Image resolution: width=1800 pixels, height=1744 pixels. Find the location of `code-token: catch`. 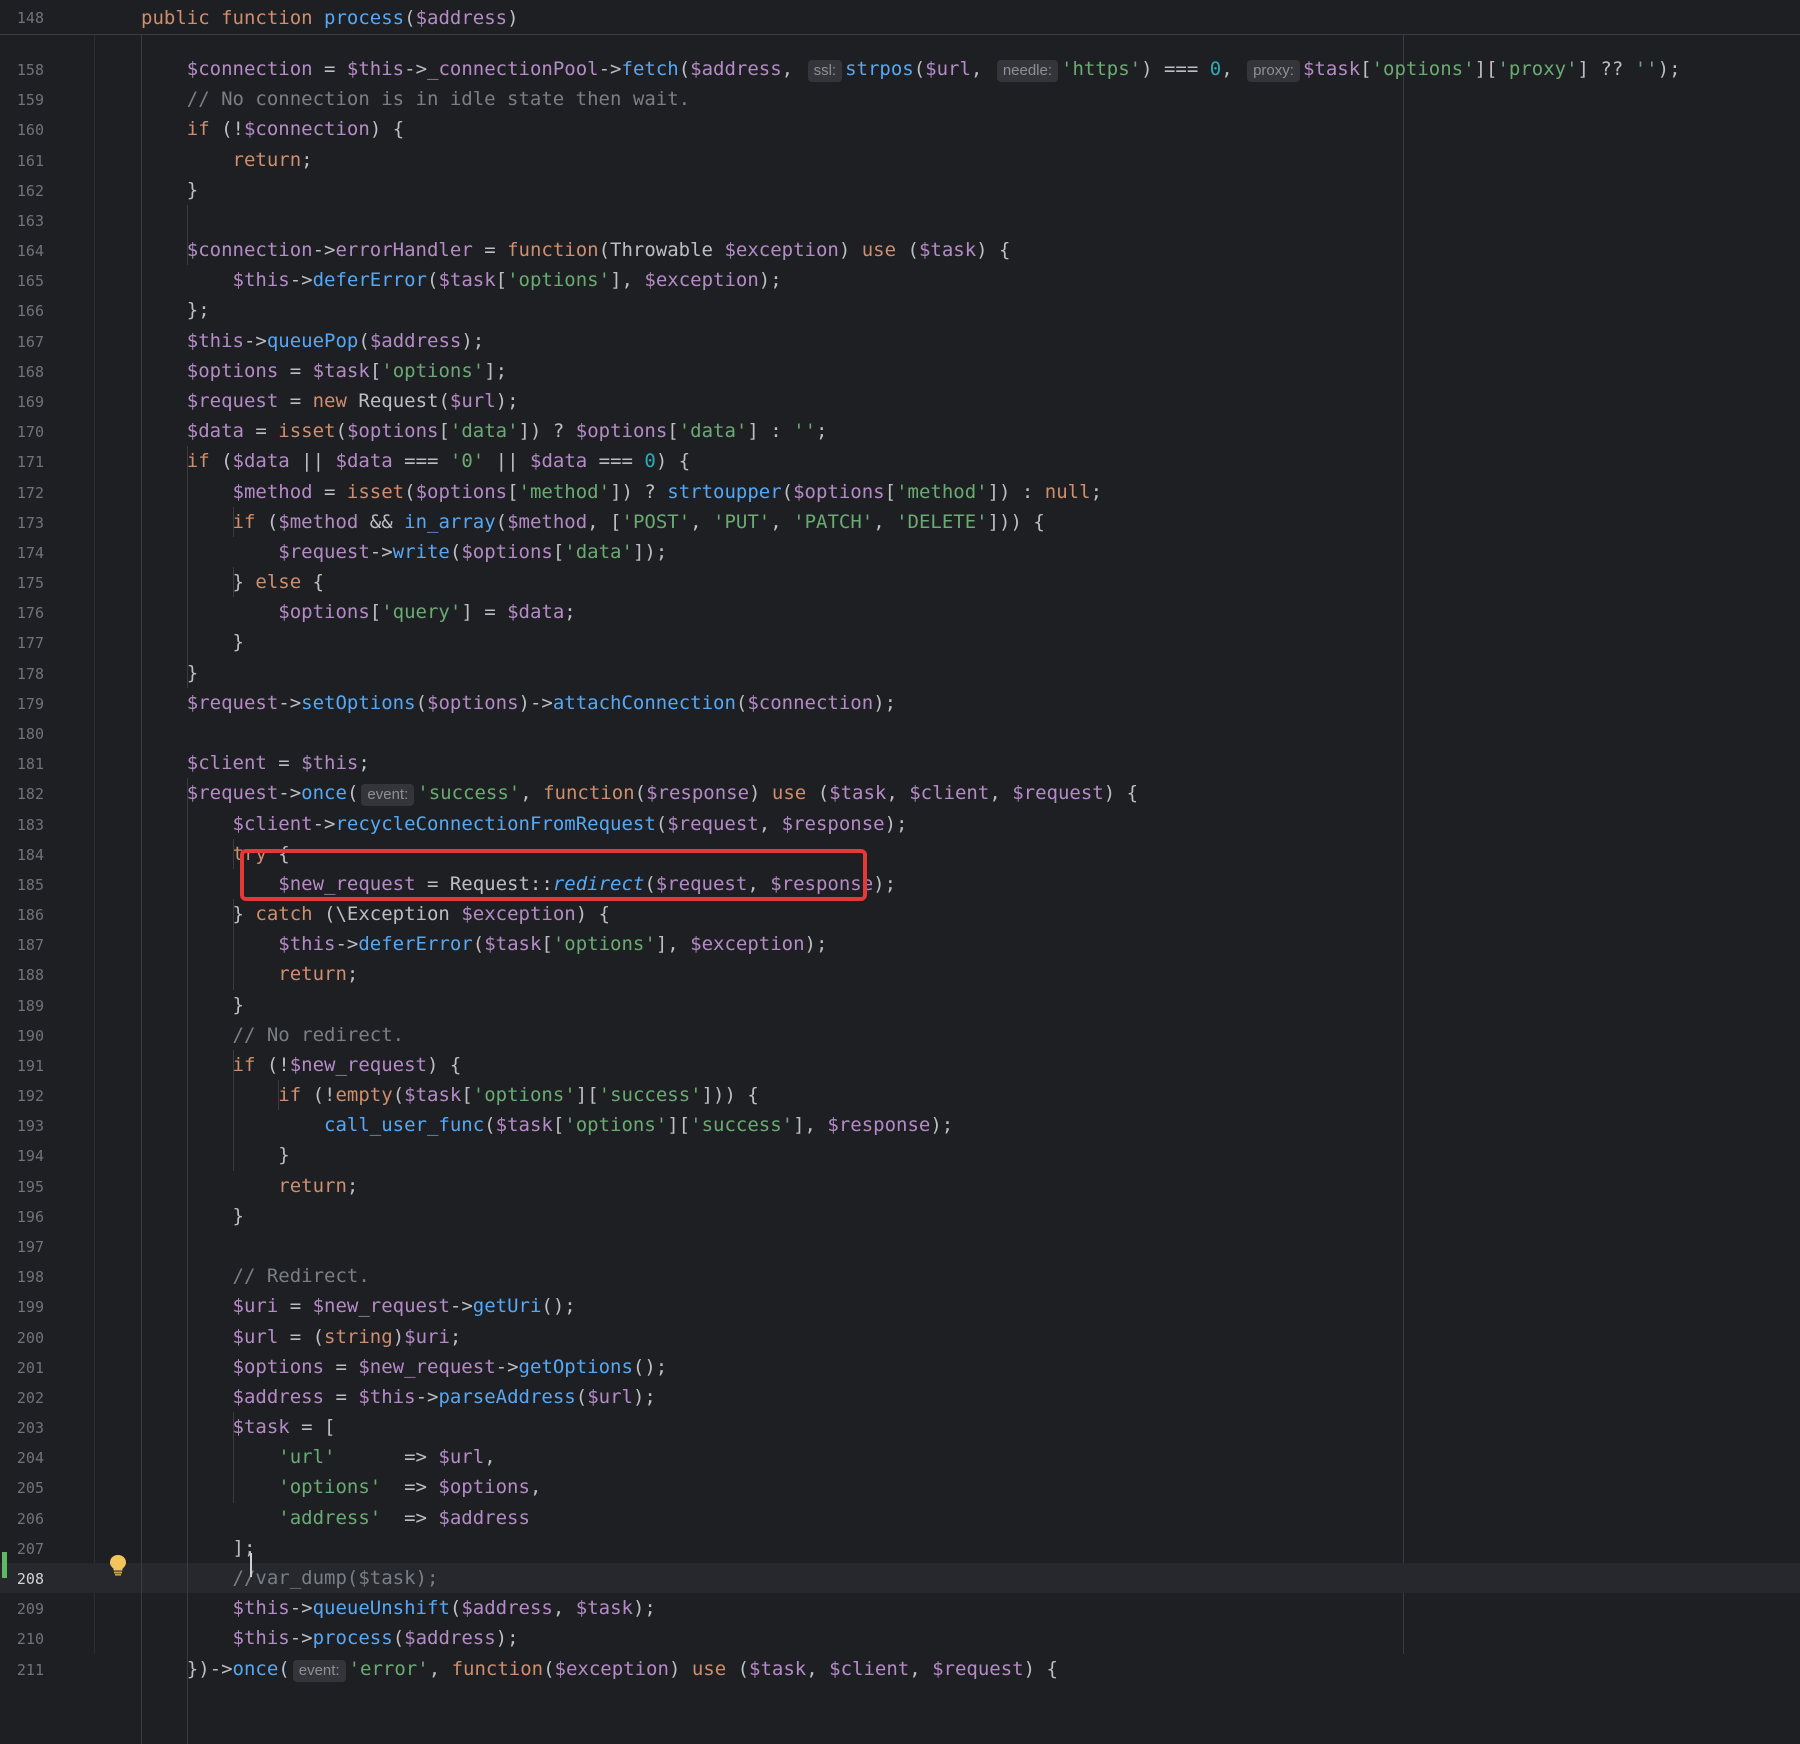

code-token: catch is located at coordinates (284, 914).